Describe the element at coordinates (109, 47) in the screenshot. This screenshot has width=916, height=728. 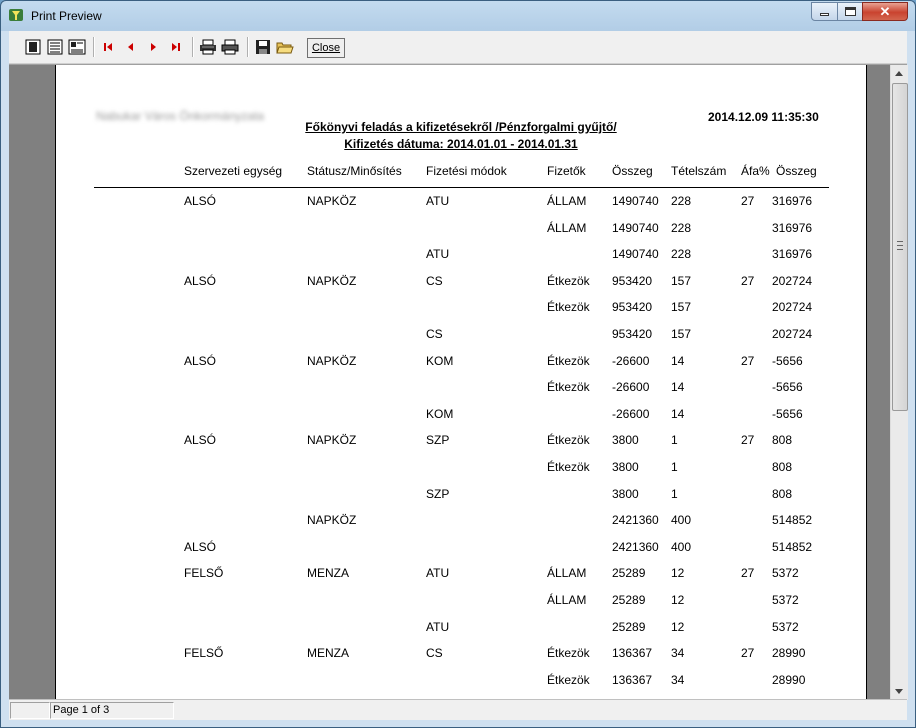
I see `first-page-icon` at that location.